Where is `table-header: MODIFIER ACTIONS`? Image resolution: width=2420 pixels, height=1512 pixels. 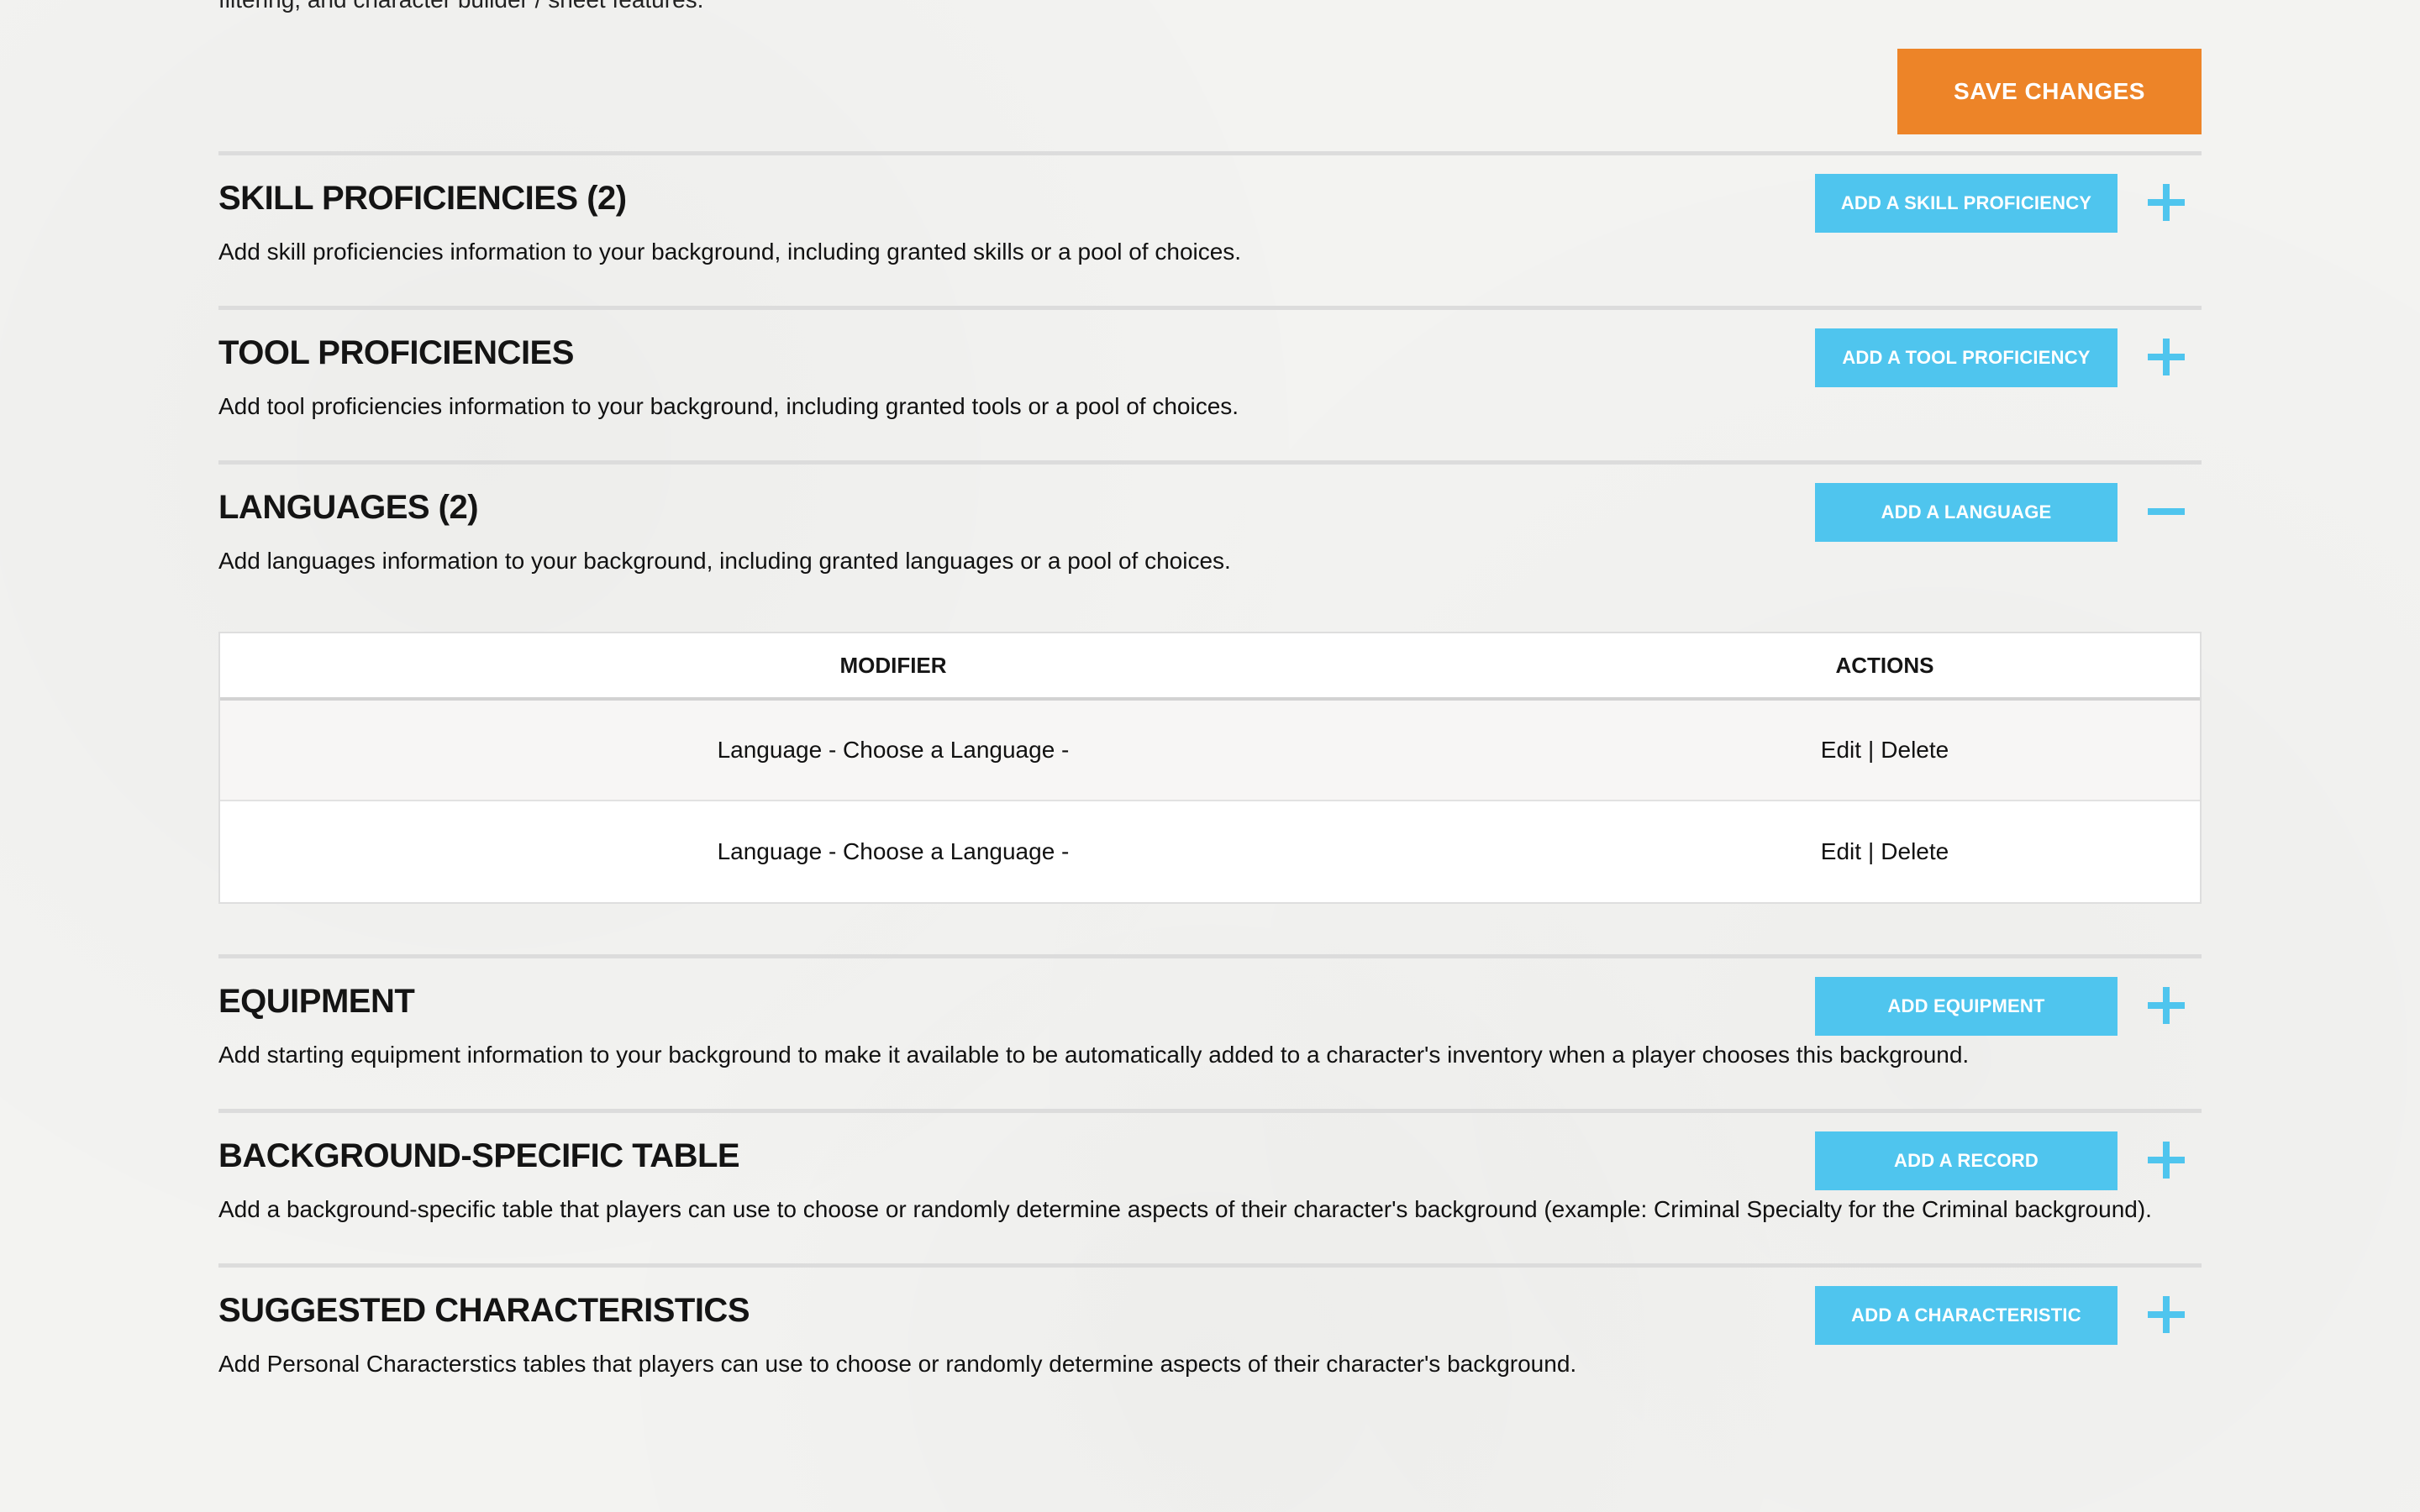
table-header: MODIFIER ACTIONS is located at coordinates (1210, 667).